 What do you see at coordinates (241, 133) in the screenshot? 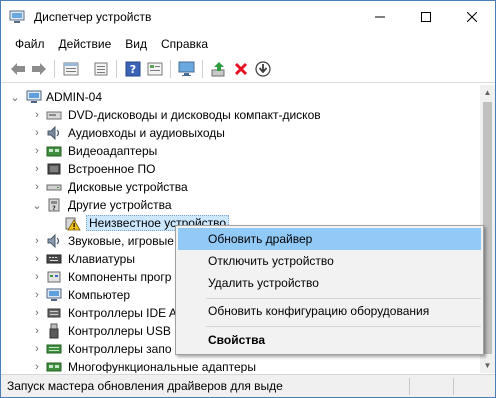
I see `tree-item: › Аудиовходы и аудиовыходы` at bounding box center [241, 133].